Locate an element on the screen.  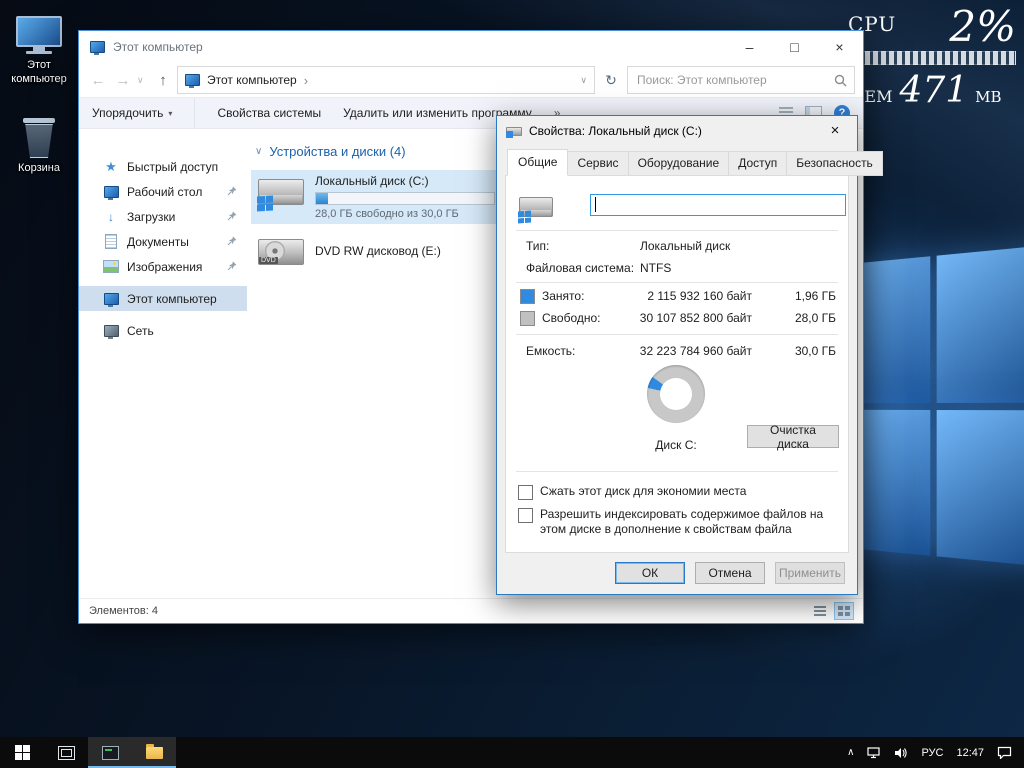
desktop-icon-recycle-bin: Корзина is located at coordinates (39, 147).